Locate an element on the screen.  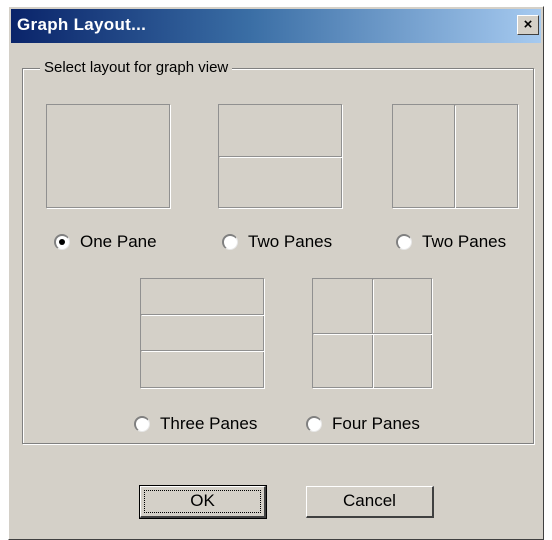
radio-two-panes-vertical: Two Panes is located at coordinates (451, 242).